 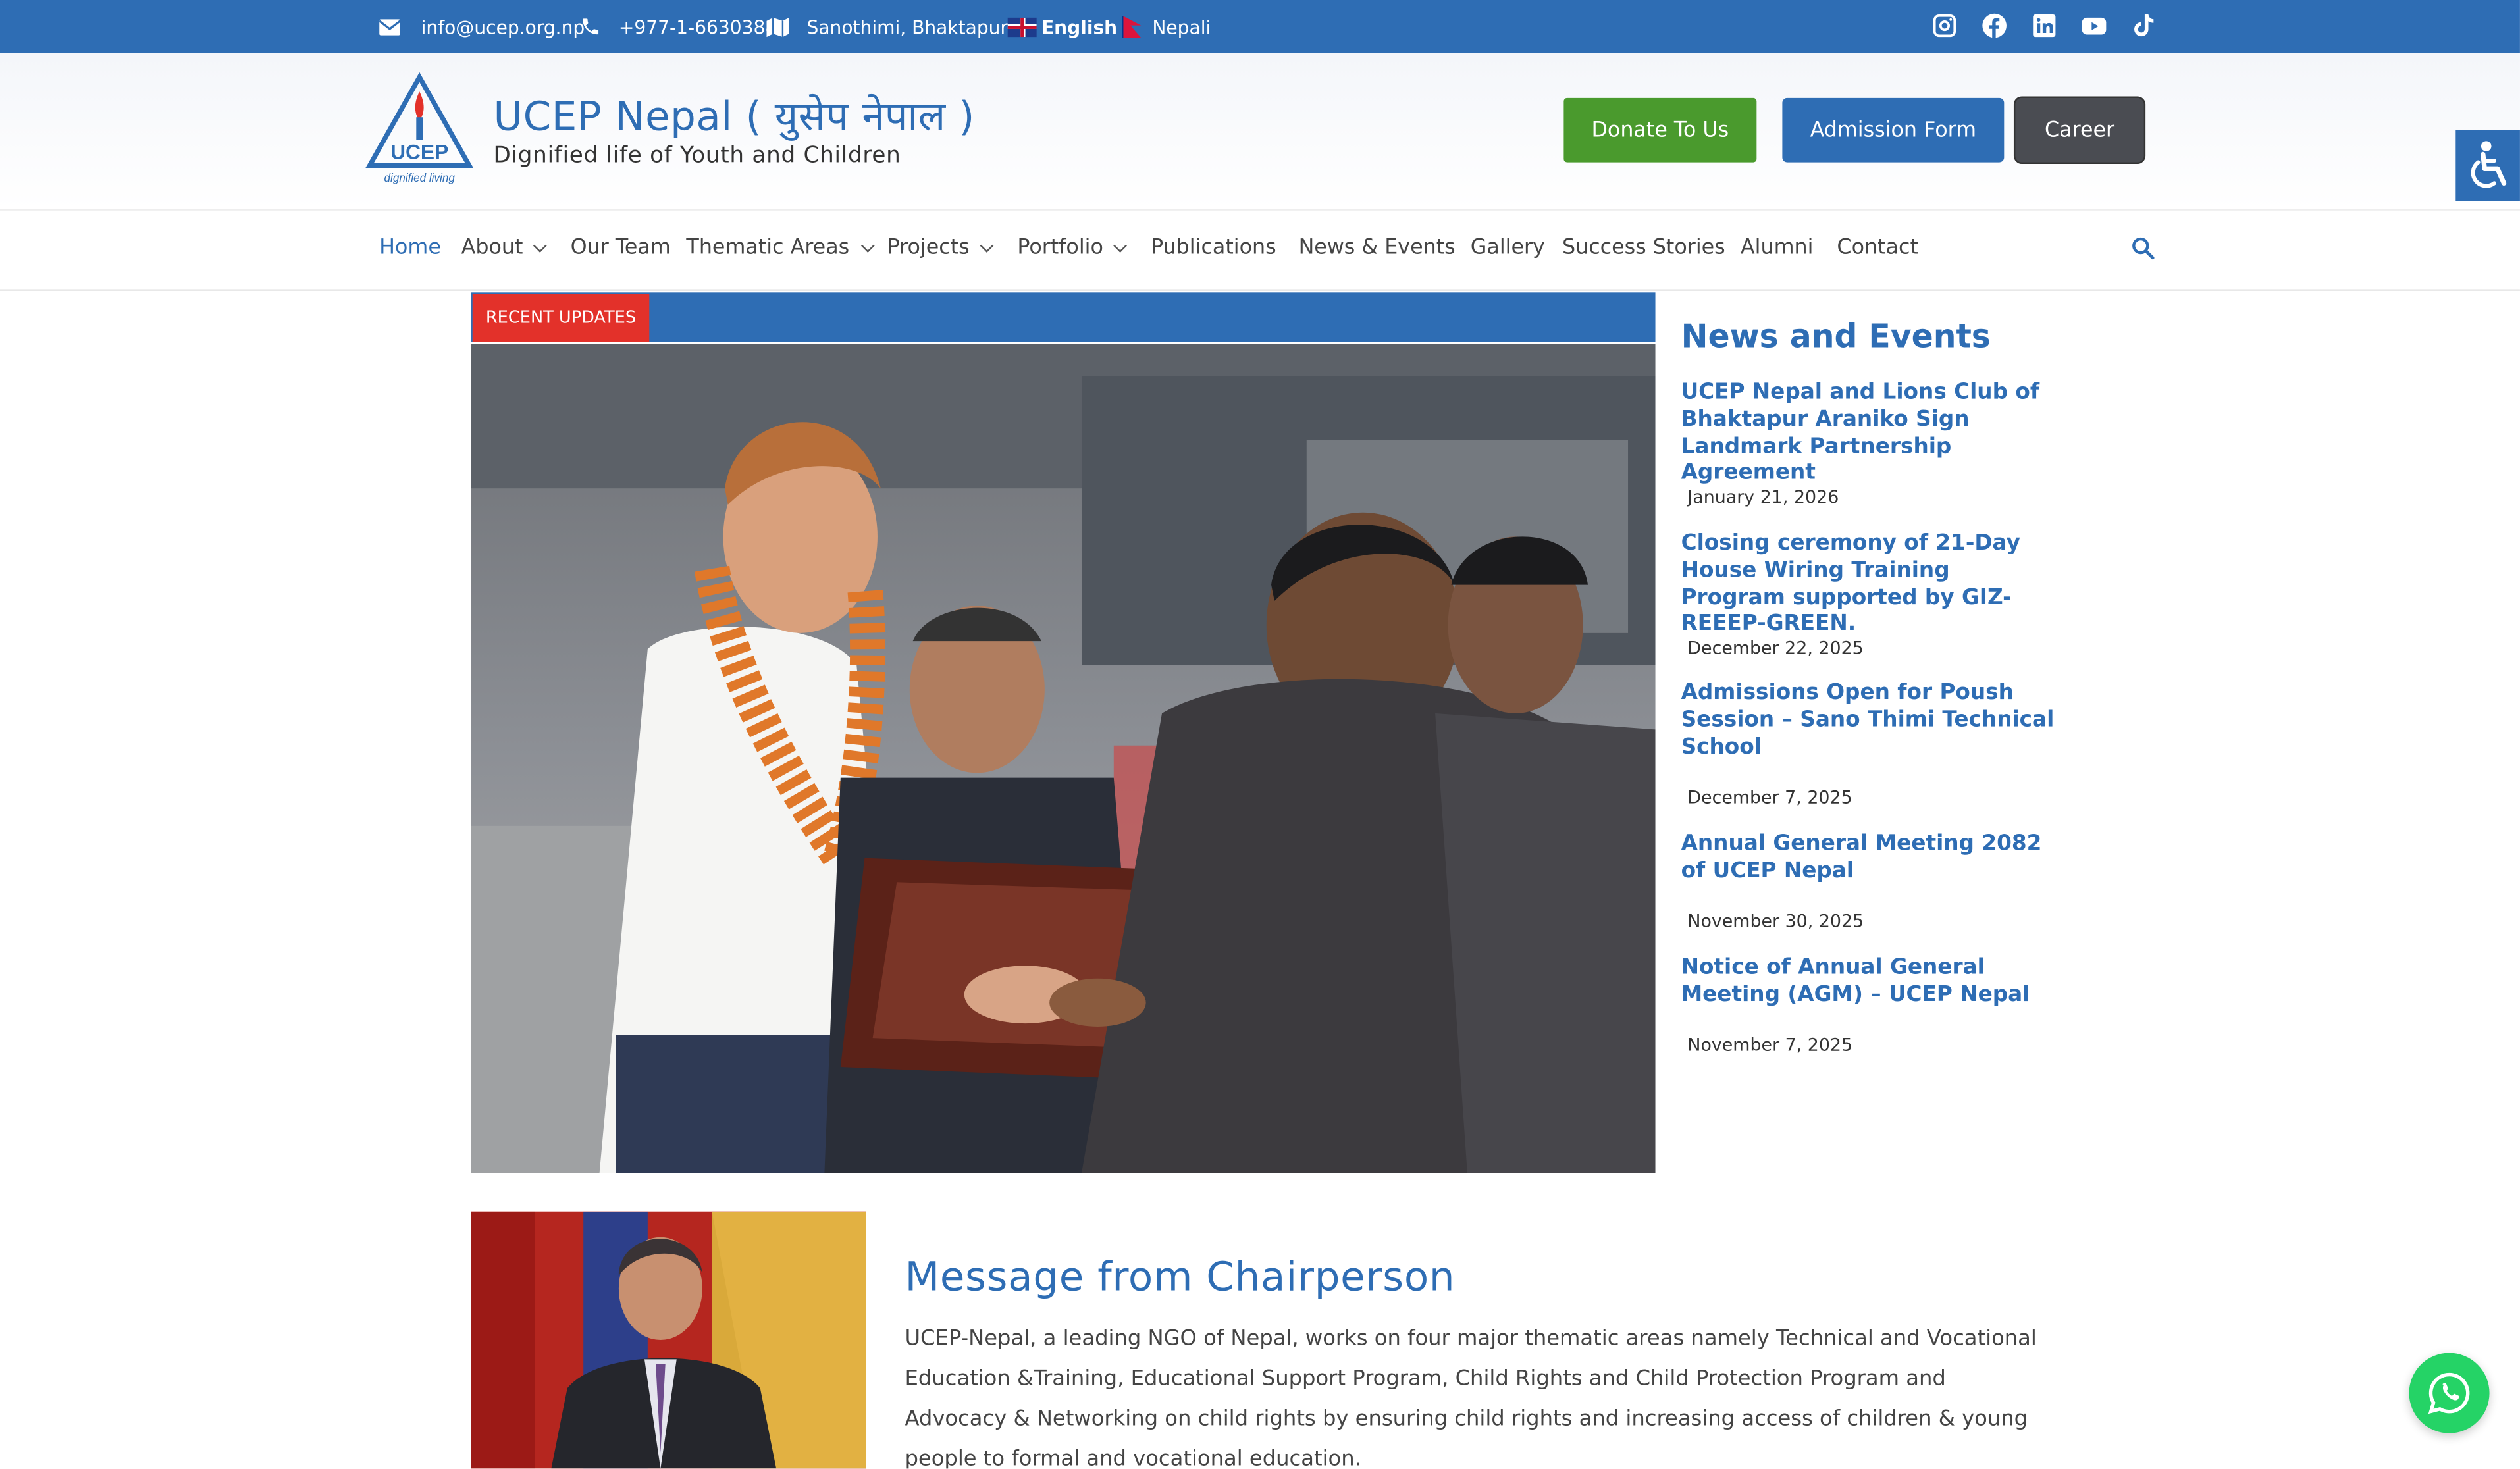 I want to click on nav-thematic-areas: Thematic Areas, so click(x=780, y=248).